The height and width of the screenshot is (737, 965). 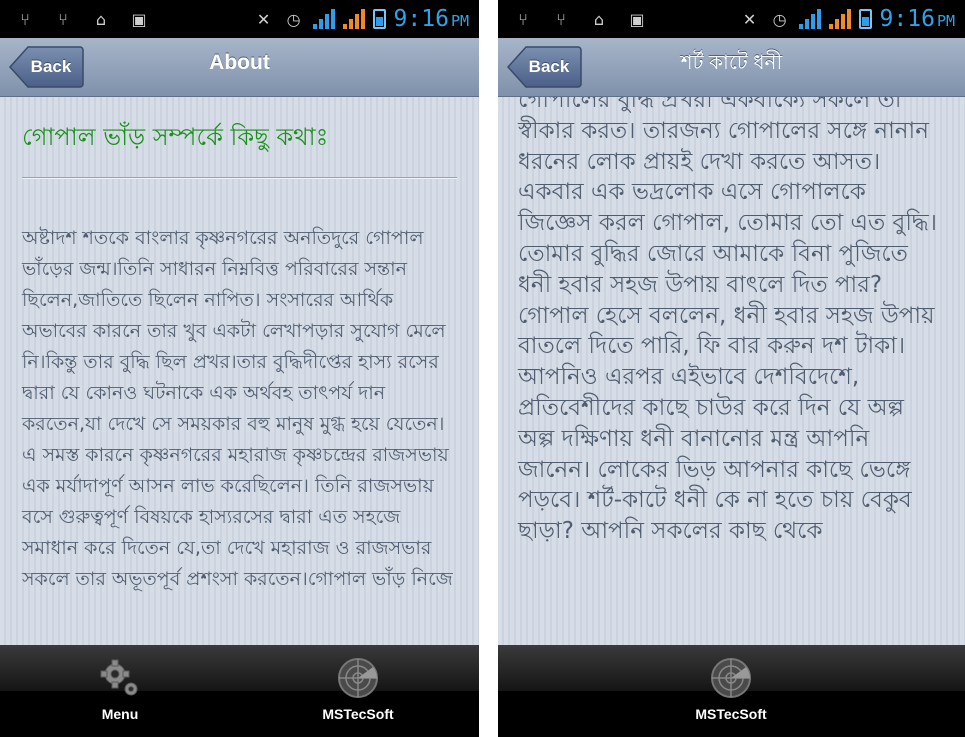 What do you see at coordinates (239, 691) in the screenshot?
I see `tab-bar: Menu MSTecSoft` at bounding box center [239, 691].